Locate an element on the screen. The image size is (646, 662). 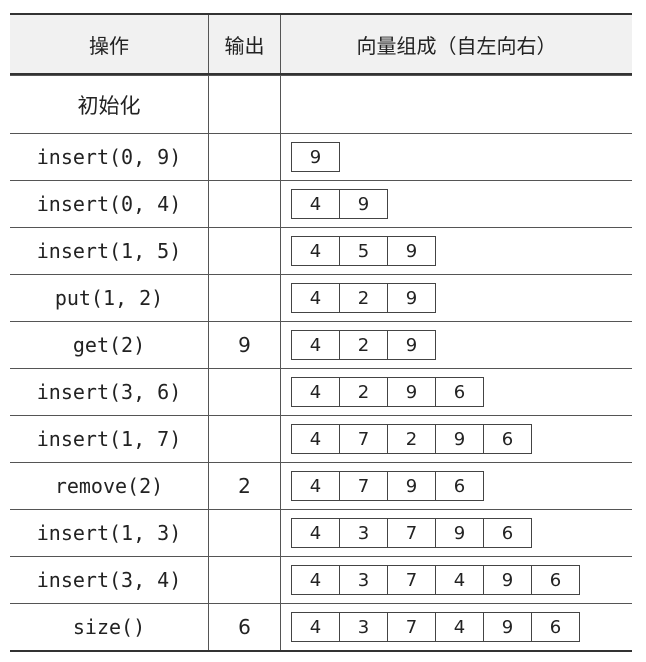
operation-cell: get(2) is located at coordinates (109, 345).